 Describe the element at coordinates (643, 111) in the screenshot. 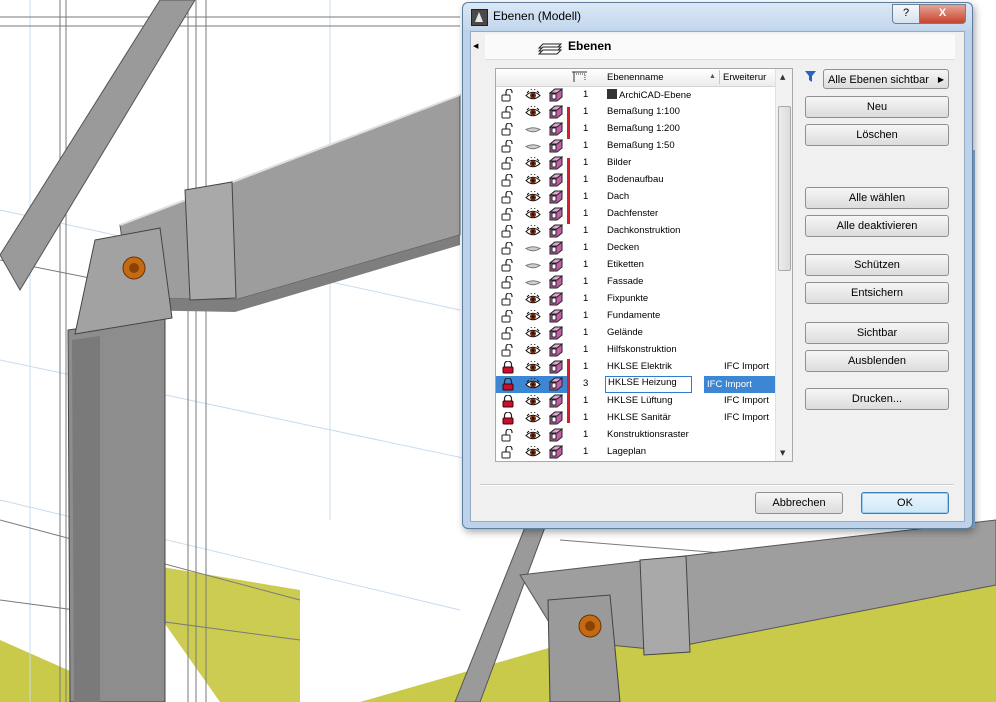

I see `layer-name: Bemaßung 1:100` at that location.